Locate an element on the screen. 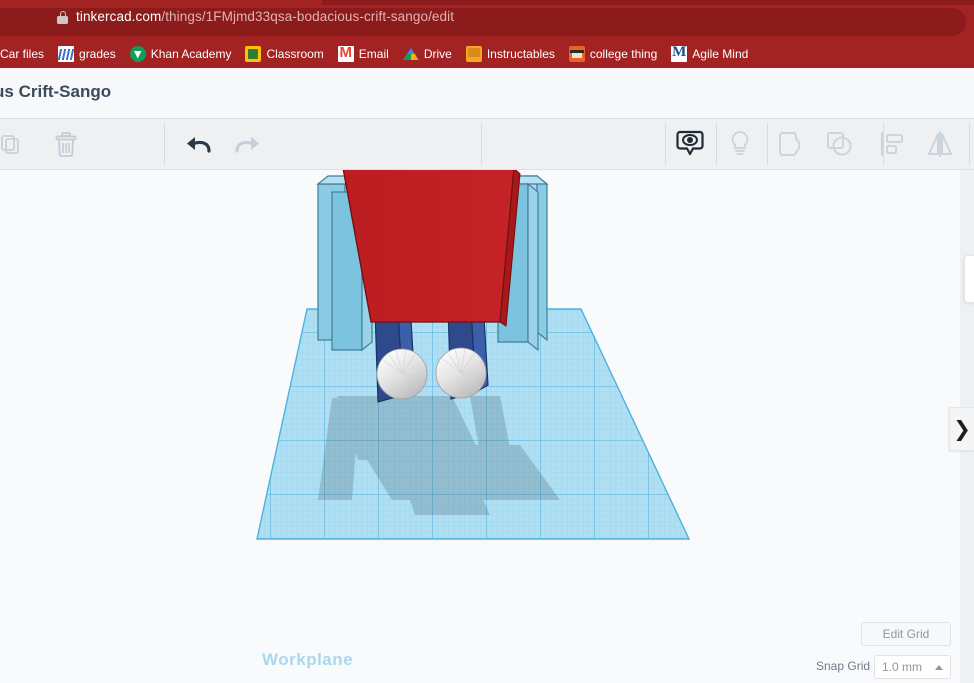 The image size is (974, 683). bookmark-grades: grades is located at coordinates (87, 54).